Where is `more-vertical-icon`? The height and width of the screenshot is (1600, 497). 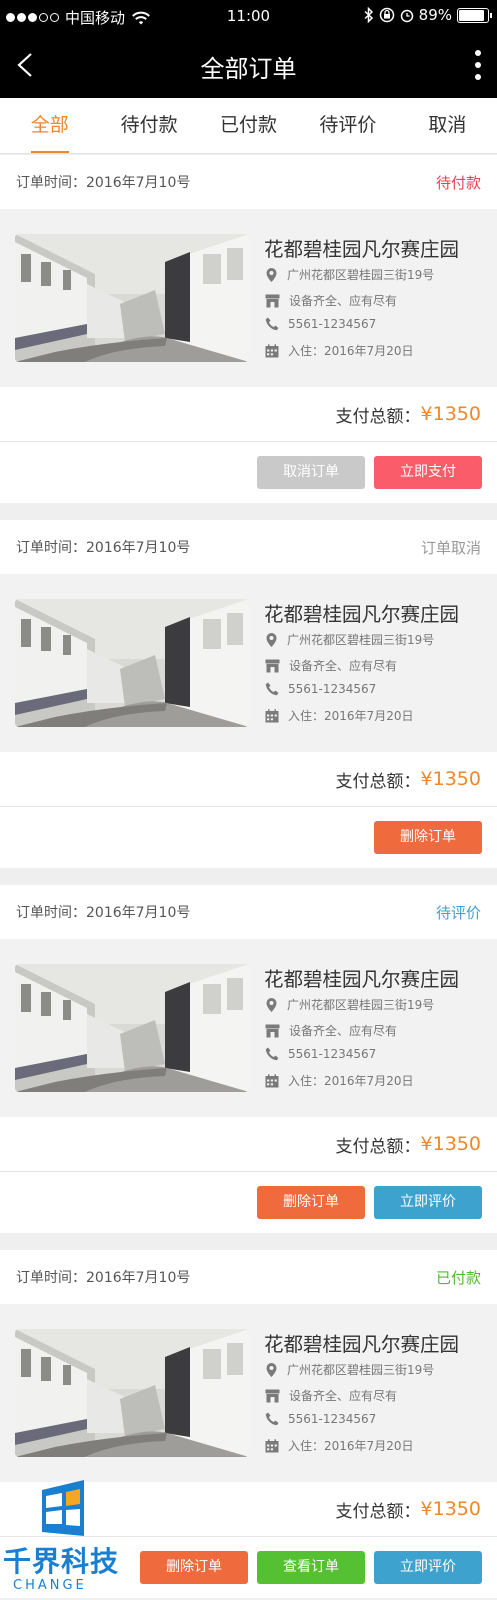
more-vertical-icon is located at coordinates (478, 65).